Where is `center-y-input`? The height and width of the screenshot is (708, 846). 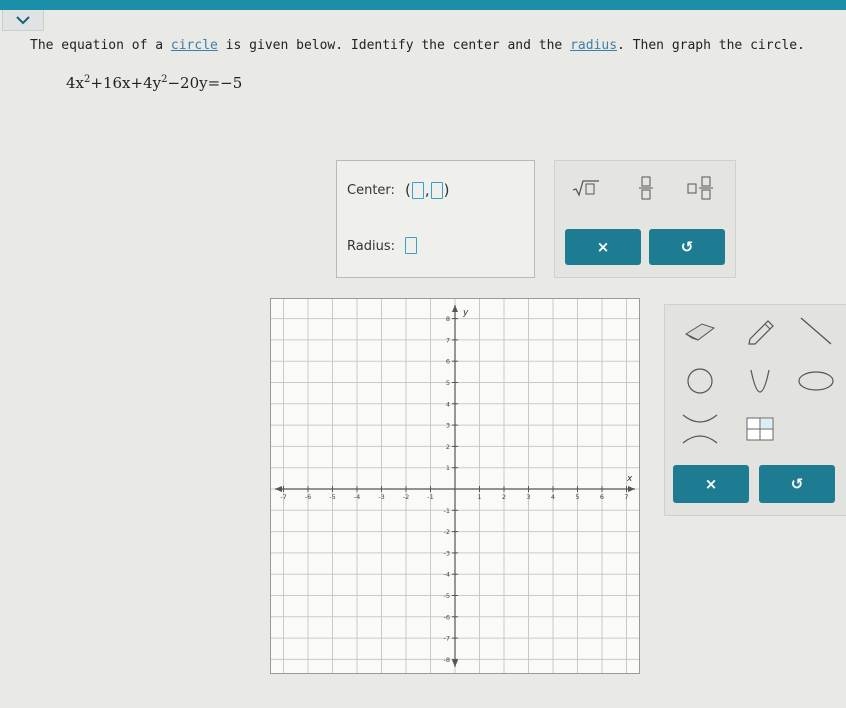 center-y-input is located at coordinates (436, 190).